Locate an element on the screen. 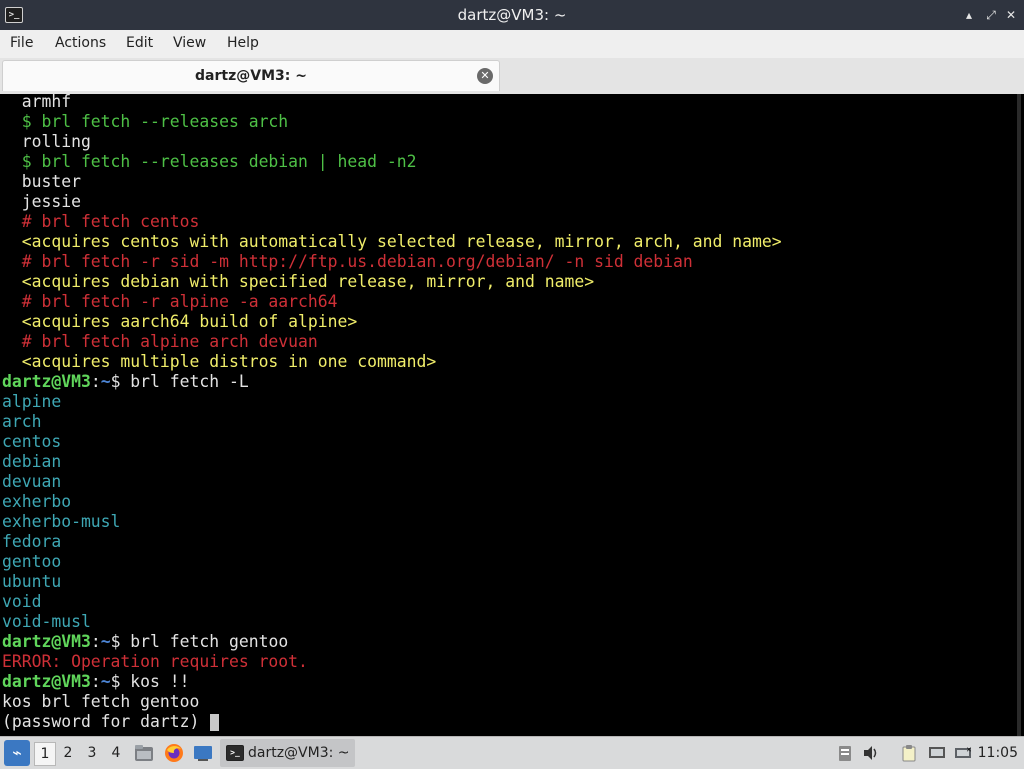  command-text: brl fetch -L is located at coordinates (184, 381).